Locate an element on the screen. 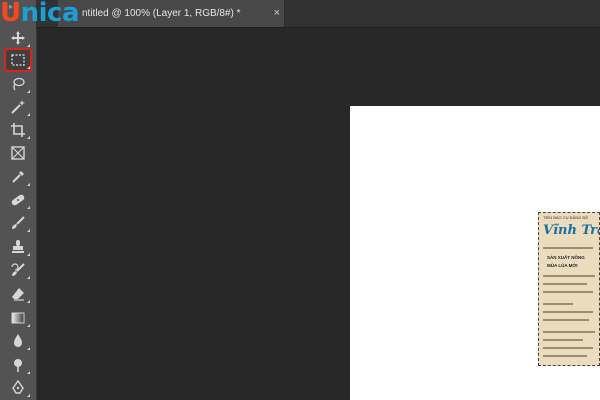 The width and height of the screenshot is (600, 400). dodge-tool is located at coordinates (18, 365).